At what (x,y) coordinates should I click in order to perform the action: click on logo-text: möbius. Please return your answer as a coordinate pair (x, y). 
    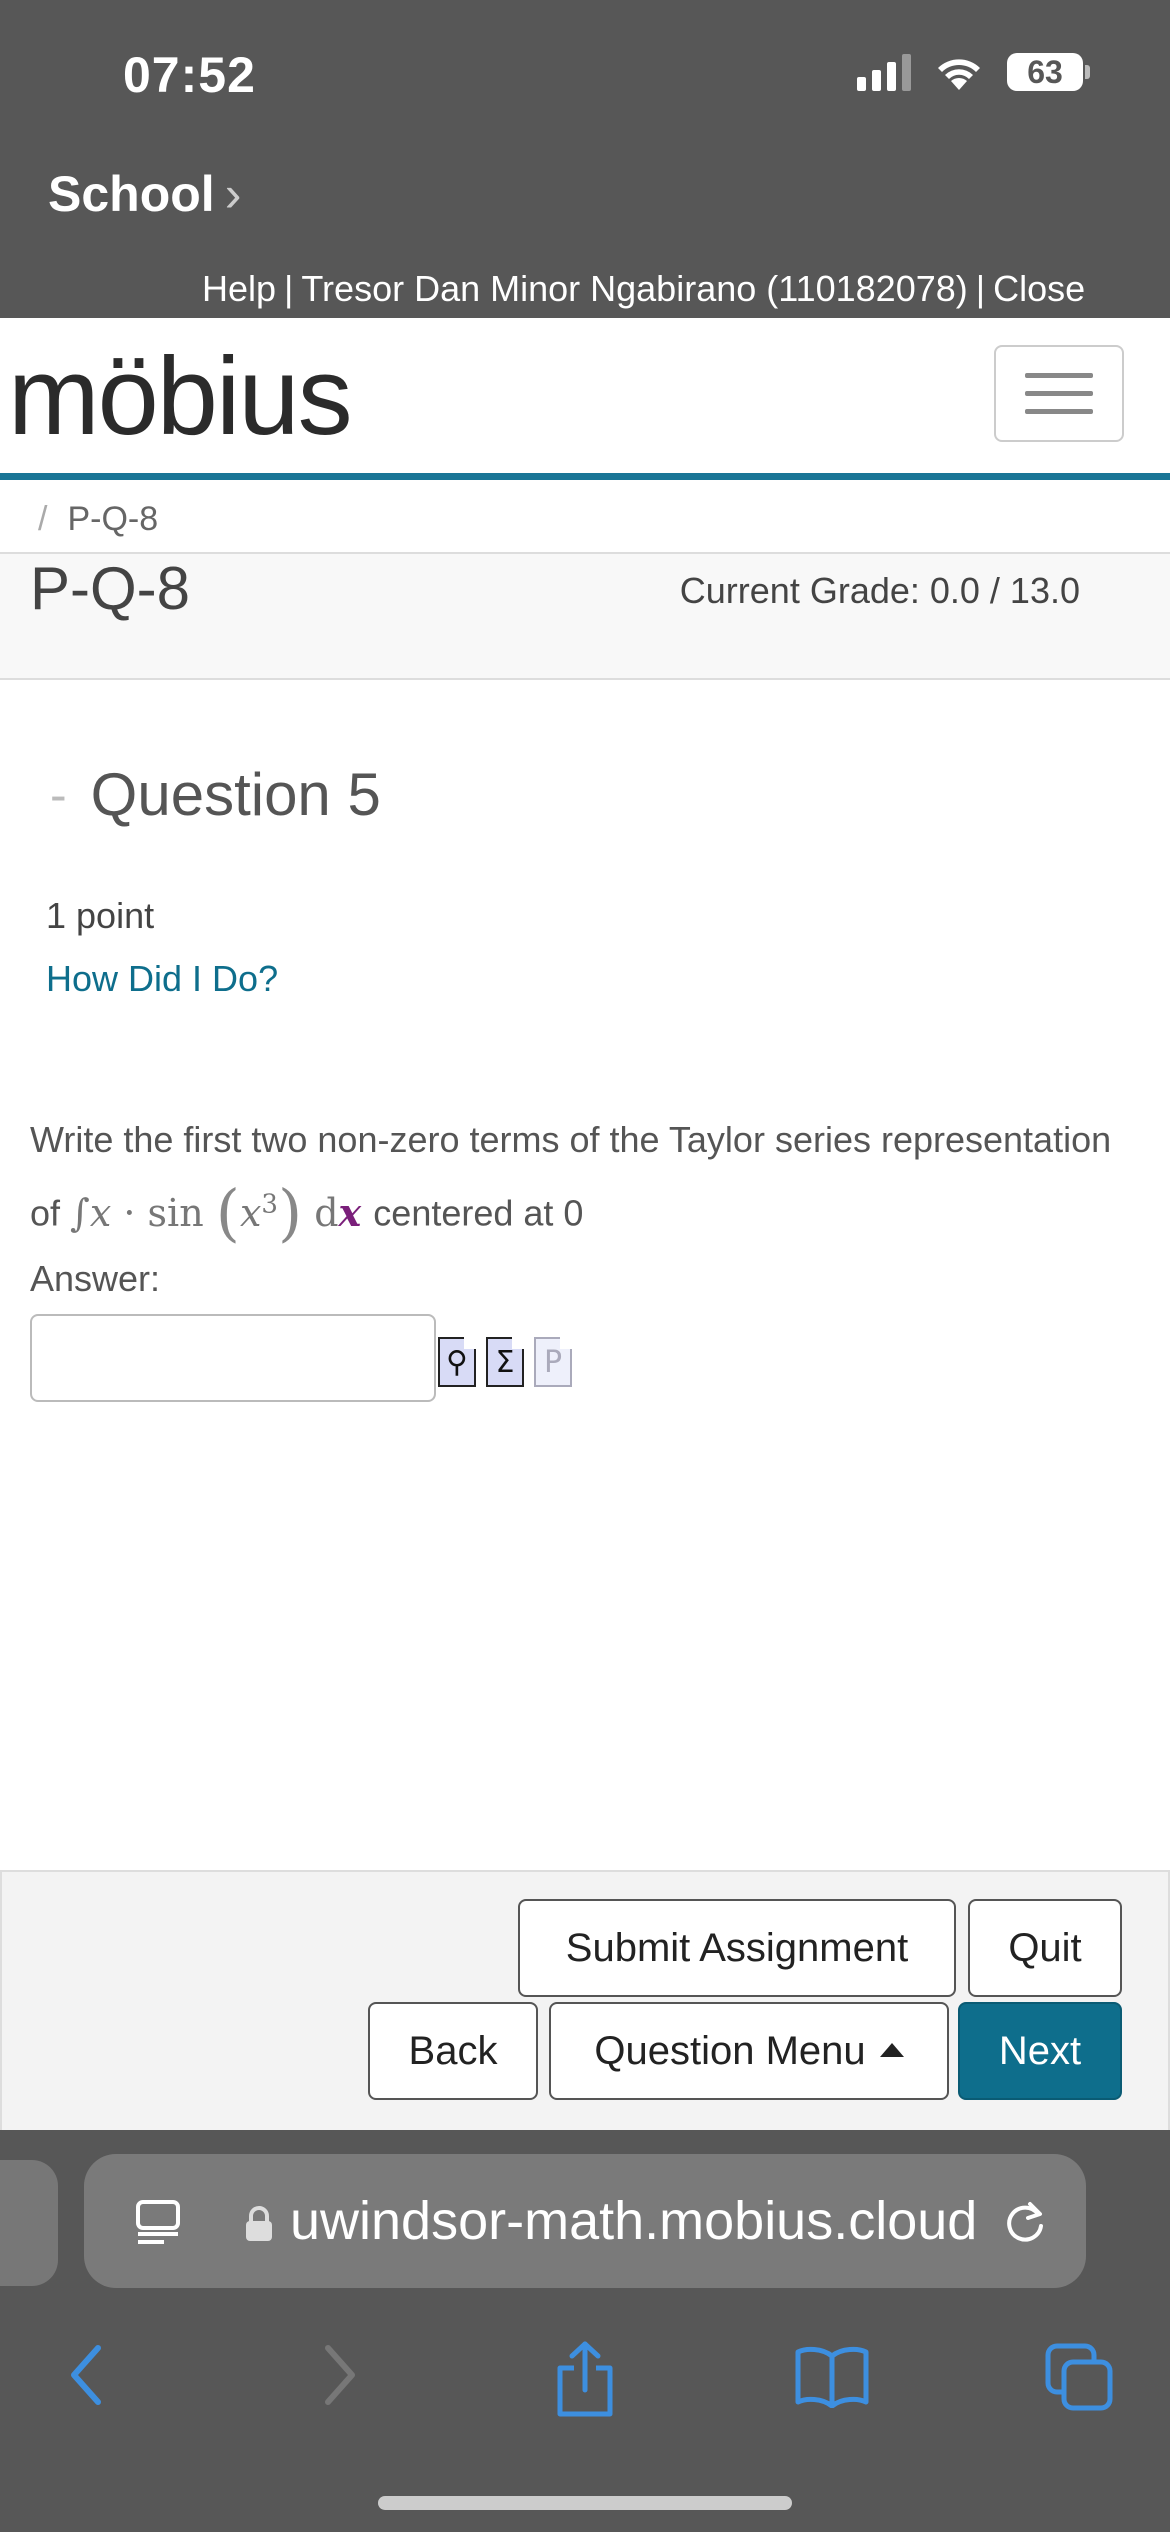
    Looking at the image, I should click on (180, 396).